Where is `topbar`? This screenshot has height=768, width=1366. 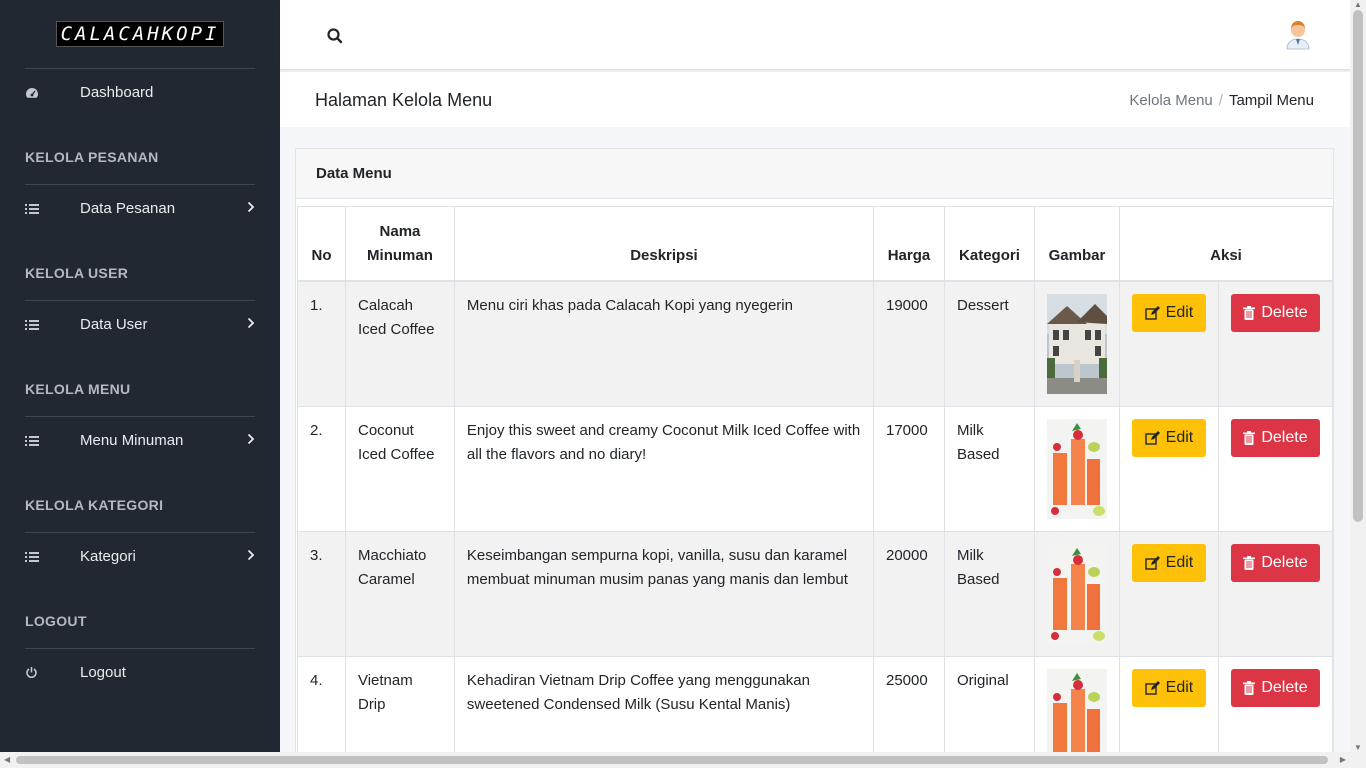
topbar is located at coordinates (815, 35).